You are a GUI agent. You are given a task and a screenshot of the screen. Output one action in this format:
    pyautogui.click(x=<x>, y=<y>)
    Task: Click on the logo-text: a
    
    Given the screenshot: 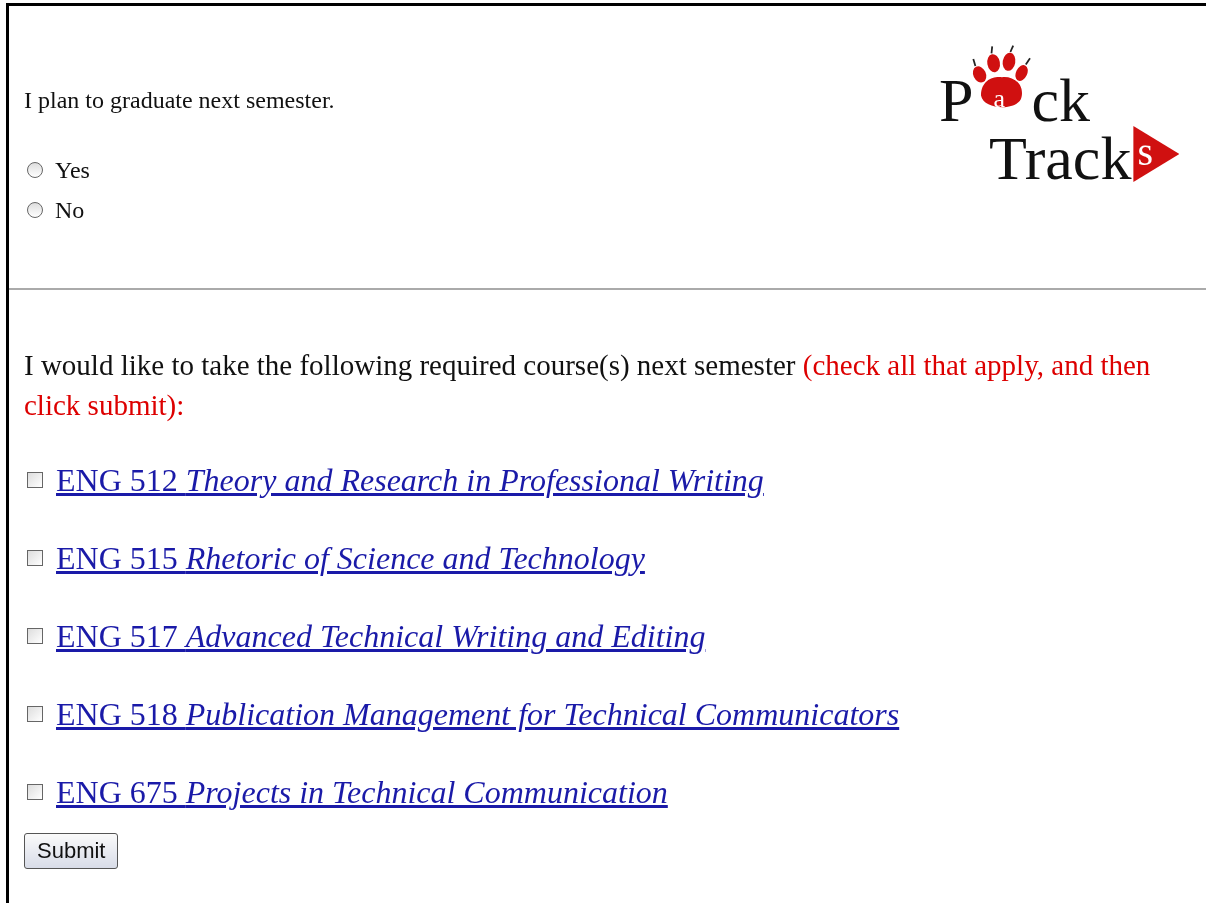 What is the action you would take?
    pyautogui.click(x=999, y=99)
    